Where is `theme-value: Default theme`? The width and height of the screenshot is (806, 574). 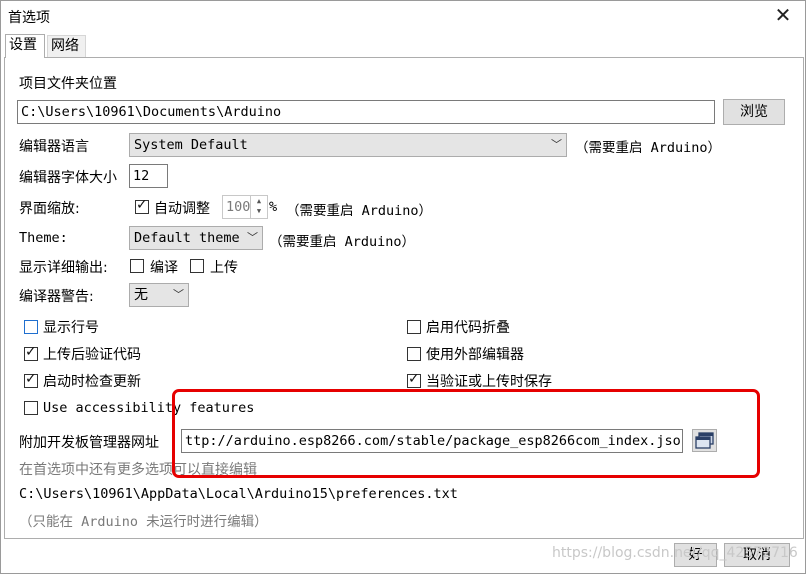
theme-value: Default theme is located at coordinates (187, 238).